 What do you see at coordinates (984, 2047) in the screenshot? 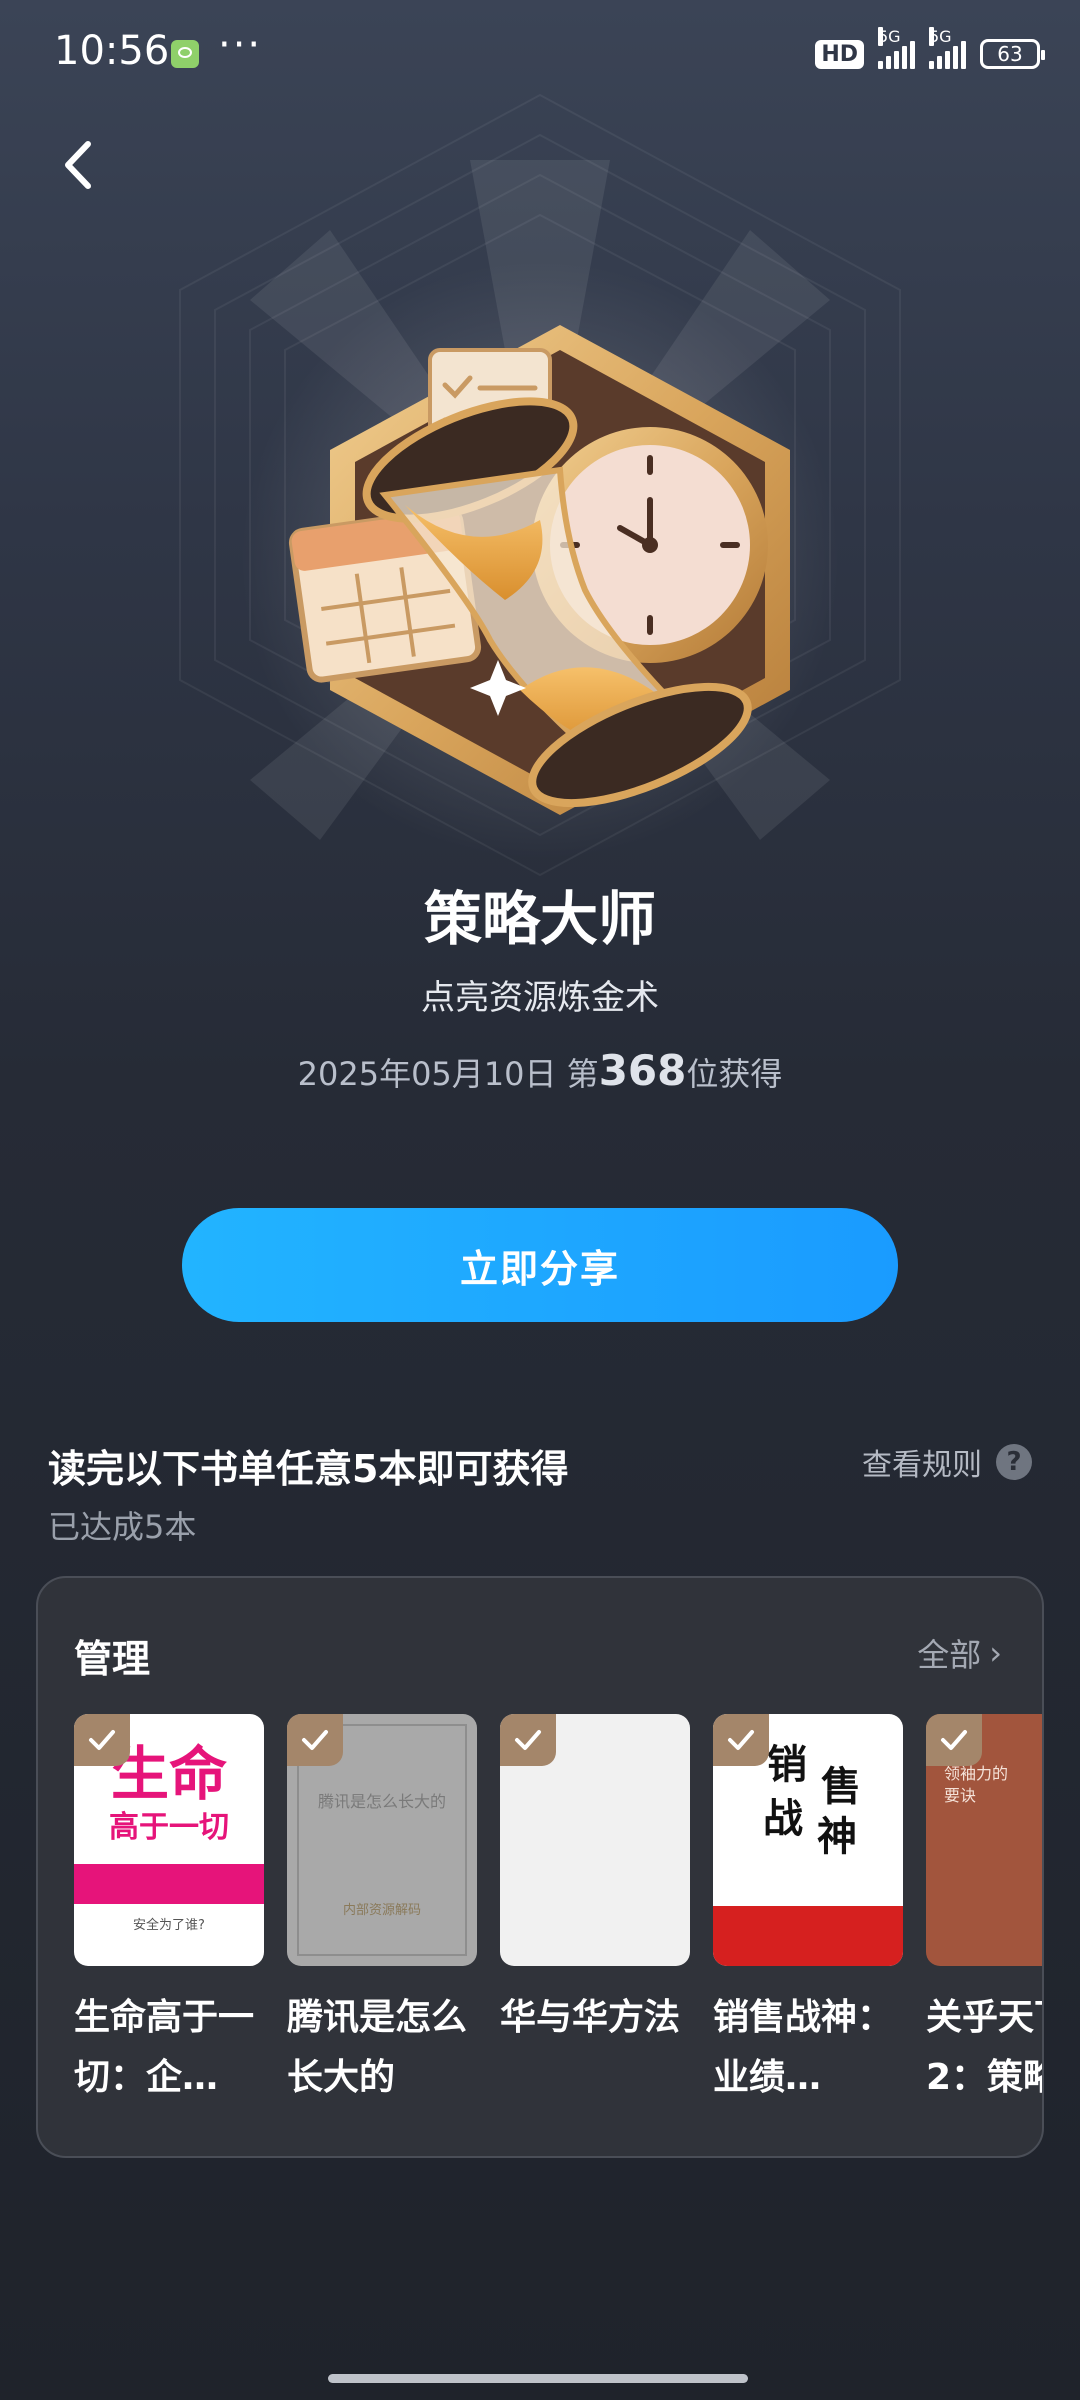
I see `book-title: 关乎天下2：策略` at bounding box center [984, 2047].